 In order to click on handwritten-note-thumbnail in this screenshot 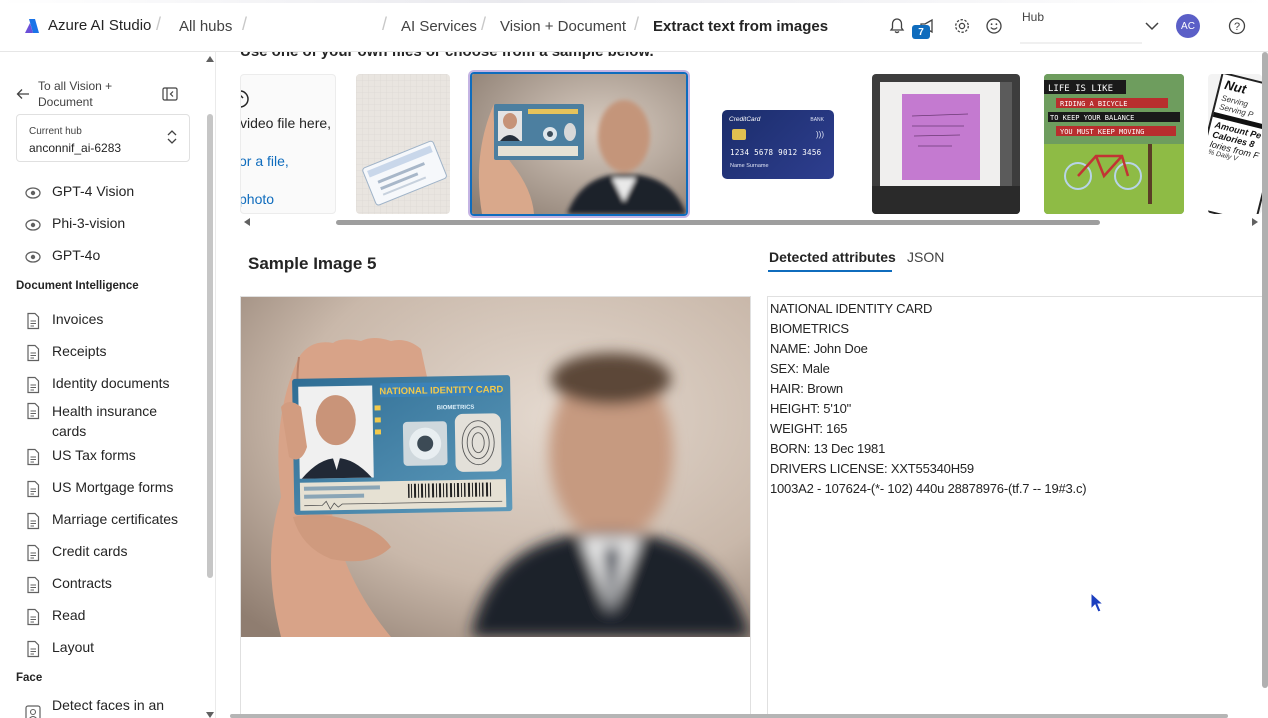, I will do `click(946, 144)`.